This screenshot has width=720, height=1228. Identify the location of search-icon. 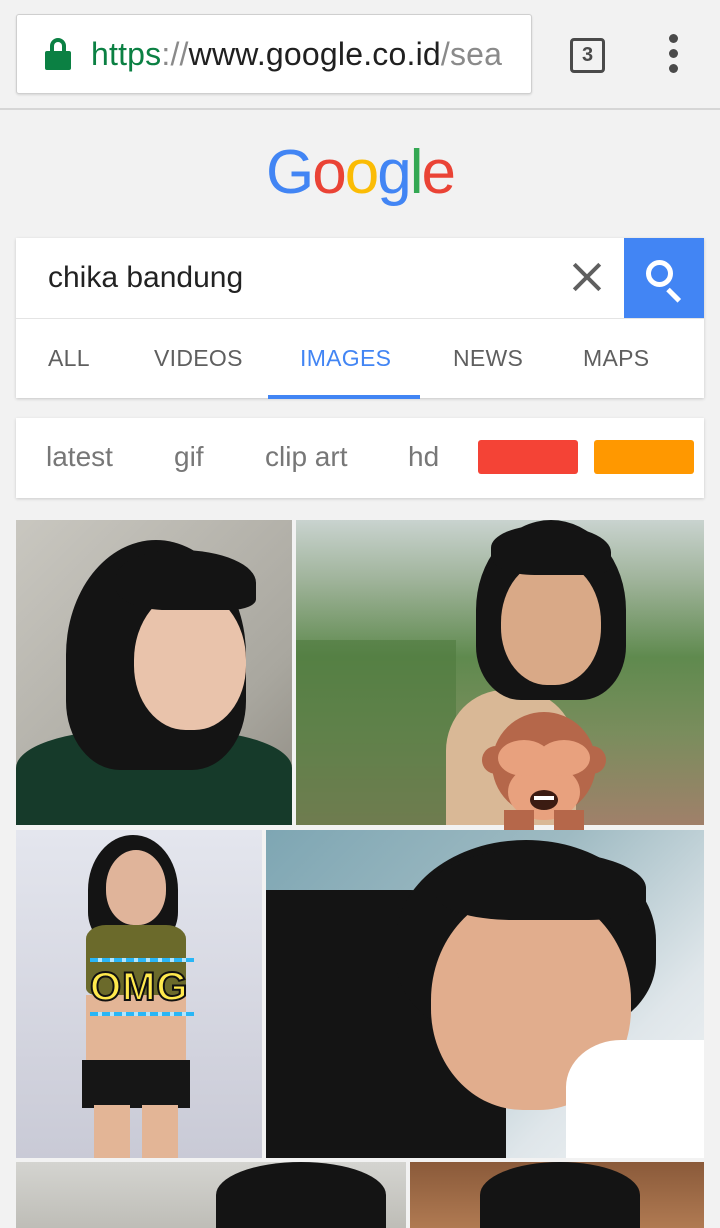
(665, 281).